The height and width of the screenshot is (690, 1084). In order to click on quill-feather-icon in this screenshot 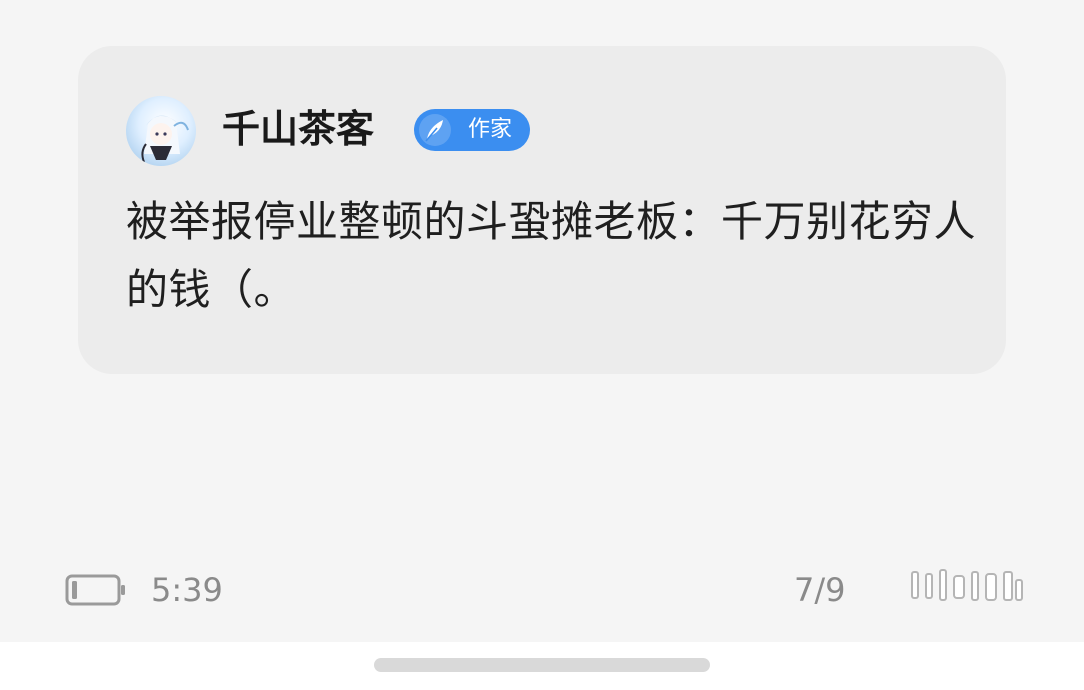, I will do `click(435, 130)`.